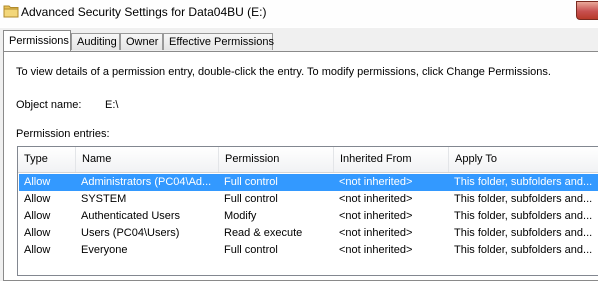  Describe the element at coordinates (49, 105) in the screenshot. I see `object-name-label: Object name:` at that location.